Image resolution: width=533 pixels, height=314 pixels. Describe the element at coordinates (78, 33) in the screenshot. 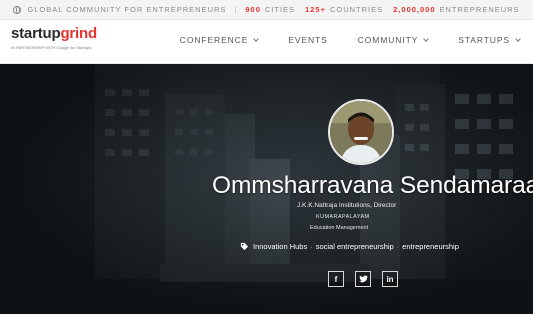

I see `logo-grind-text: grind` at that location.